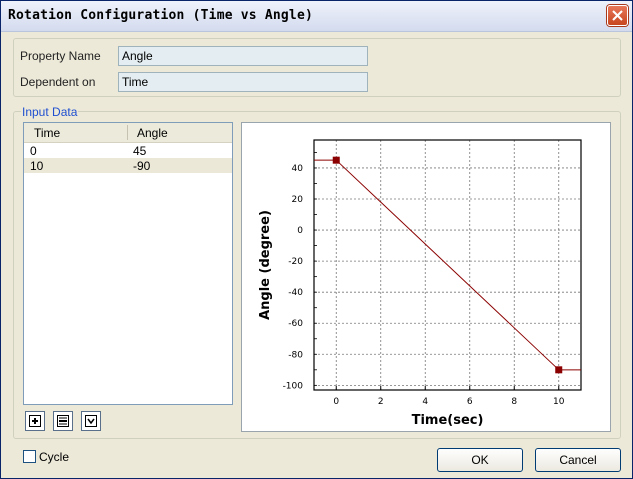 Image resolution: width=633 pixels, height=479 pixels. Describe the element at coordinates (295, 355) in the screenshot. I see `y-tick-label: -80` at that location.